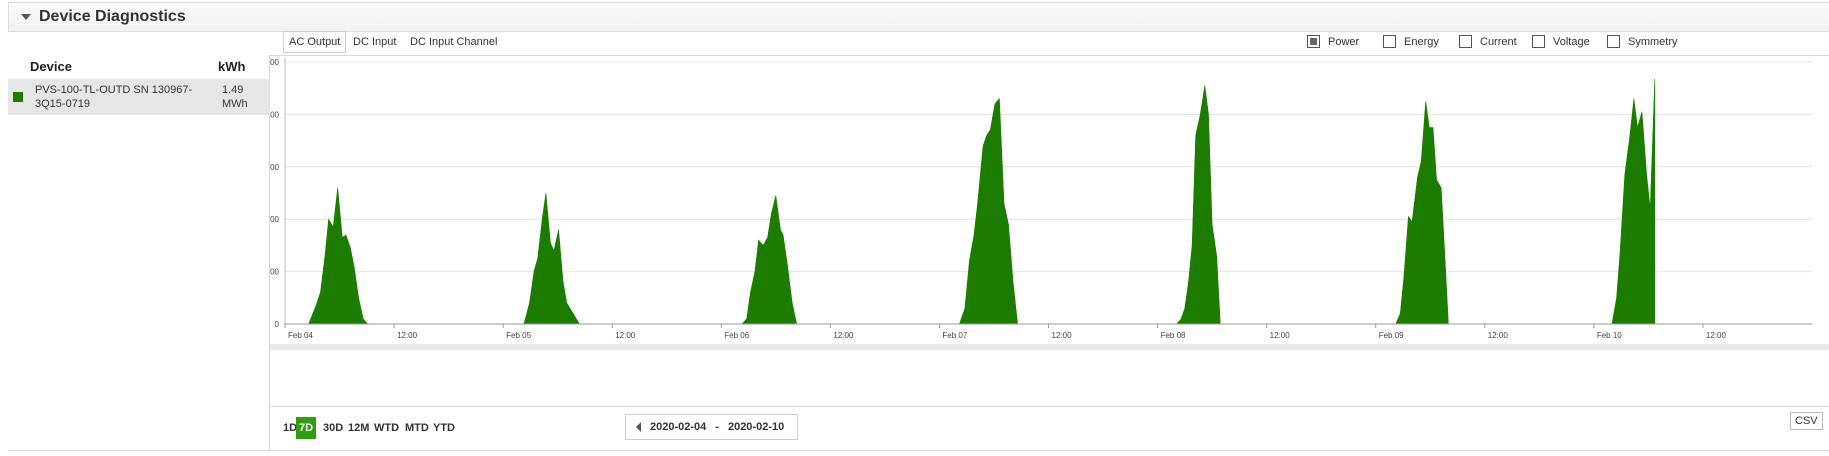 The height and width of the screenshot is (456, 1829). I want to click on x-tick-label: Feb 04, so click(300, 335).